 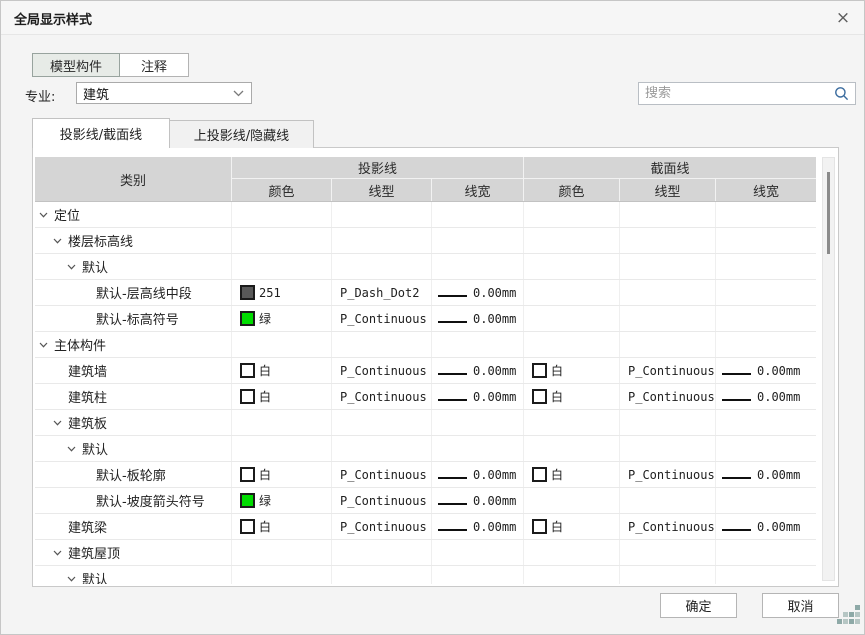 What do you see at coordinates (282, 292) in the screenshot?
I see `proj-color-cell: 251` at bounding box center [282, 292].